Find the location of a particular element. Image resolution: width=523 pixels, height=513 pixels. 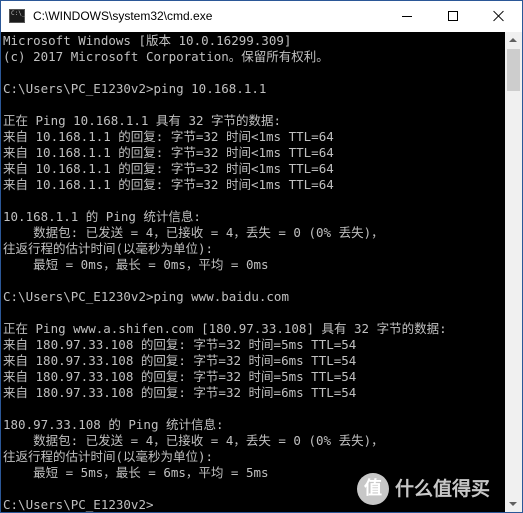

scroll-up-button is located at coordinates (513, 40).